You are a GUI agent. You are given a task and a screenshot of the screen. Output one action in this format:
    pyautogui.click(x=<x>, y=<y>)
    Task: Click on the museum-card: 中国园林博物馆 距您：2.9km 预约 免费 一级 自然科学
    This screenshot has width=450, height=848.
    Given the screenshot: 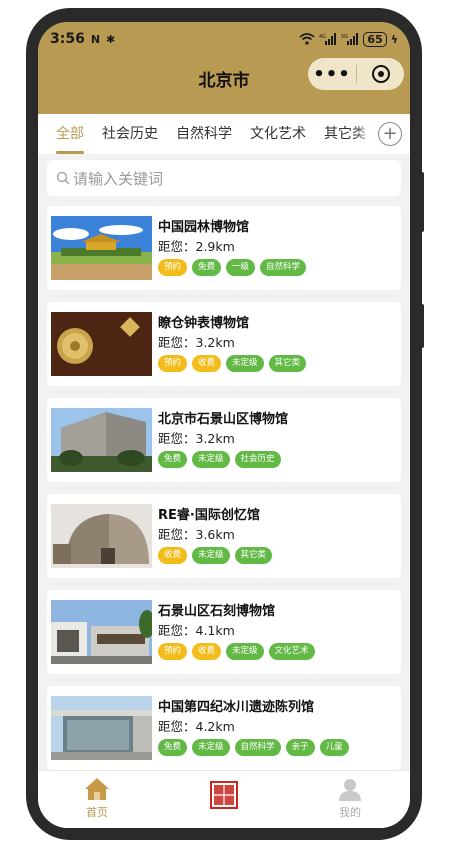 What is the action you would take?
    pyautogui.click(x=224, y=248)
    